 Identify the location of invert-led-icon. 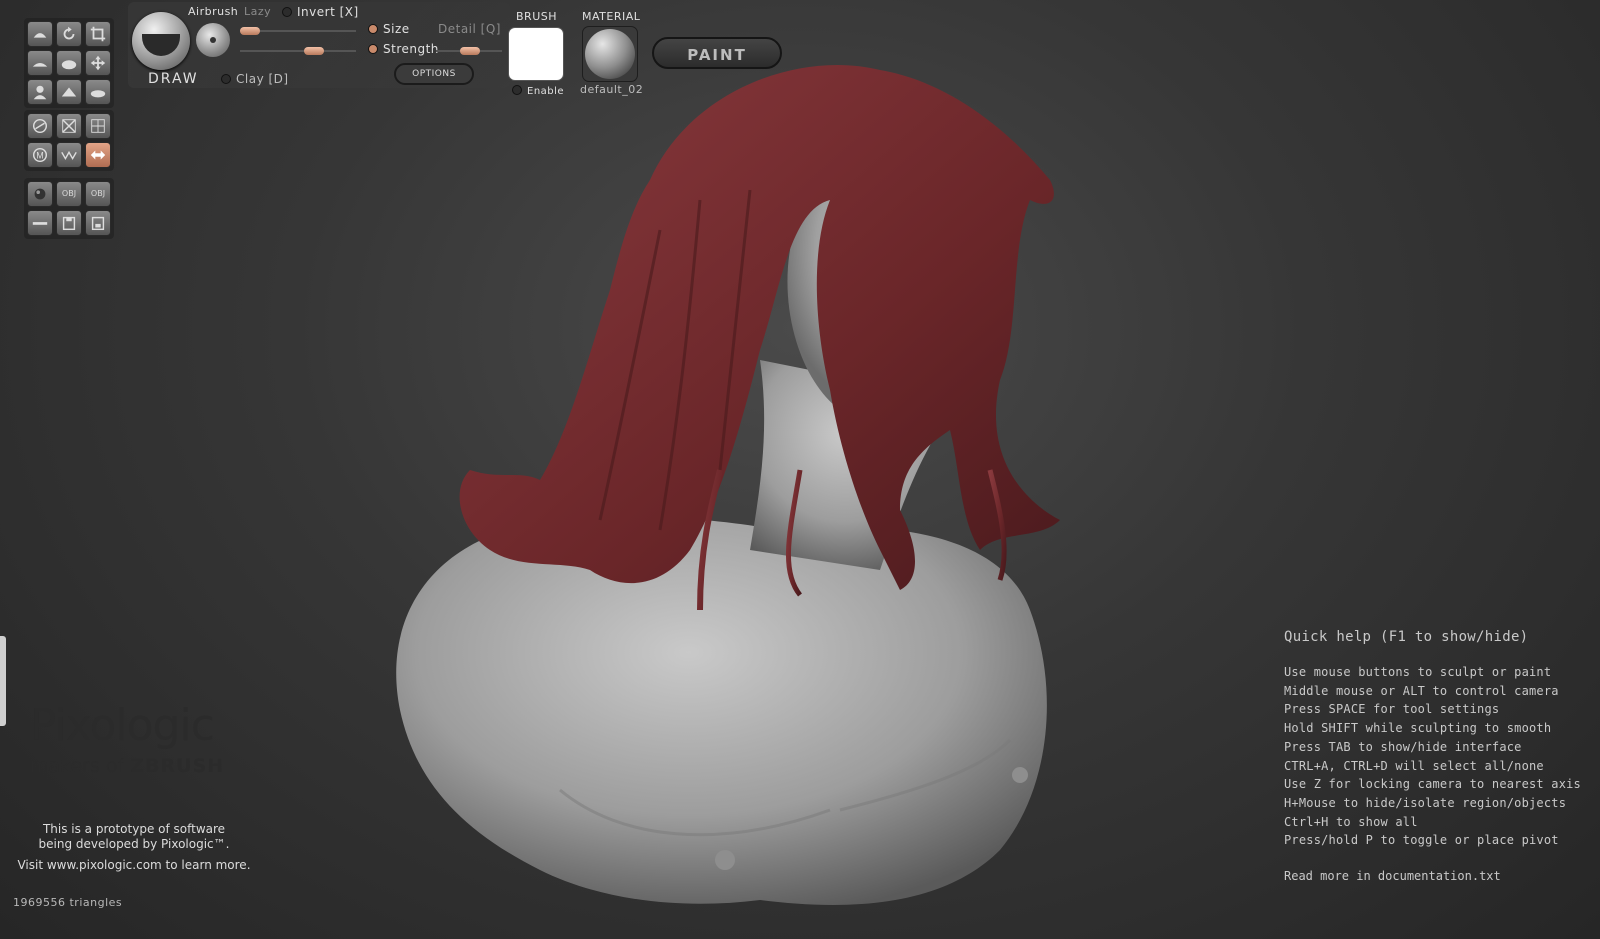
(287, 12).